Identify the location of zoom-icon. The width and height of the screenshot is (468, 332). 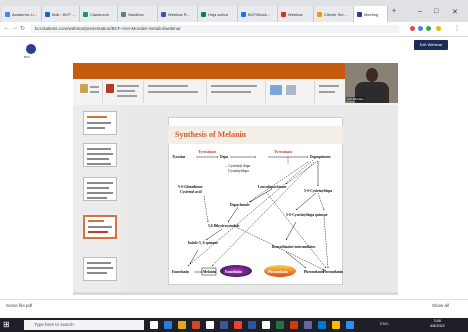
(350, 325).